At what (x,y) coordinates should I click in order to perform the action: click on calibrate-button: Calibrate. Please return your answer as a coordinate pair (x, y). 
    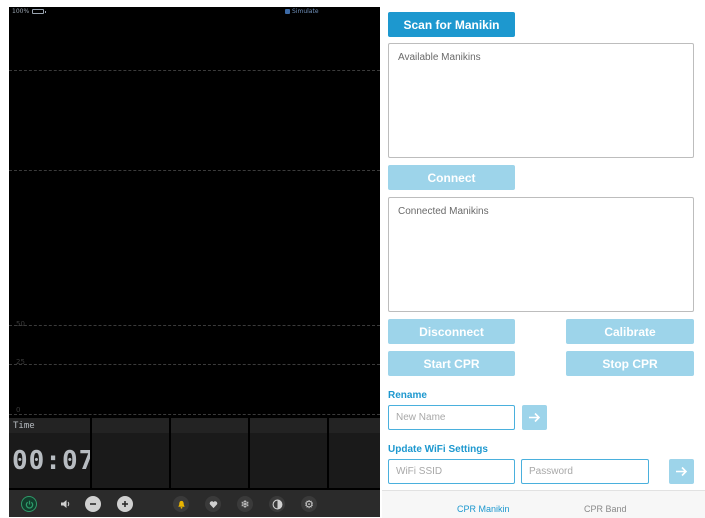
    Looking at the image, I should click on (630, 331).